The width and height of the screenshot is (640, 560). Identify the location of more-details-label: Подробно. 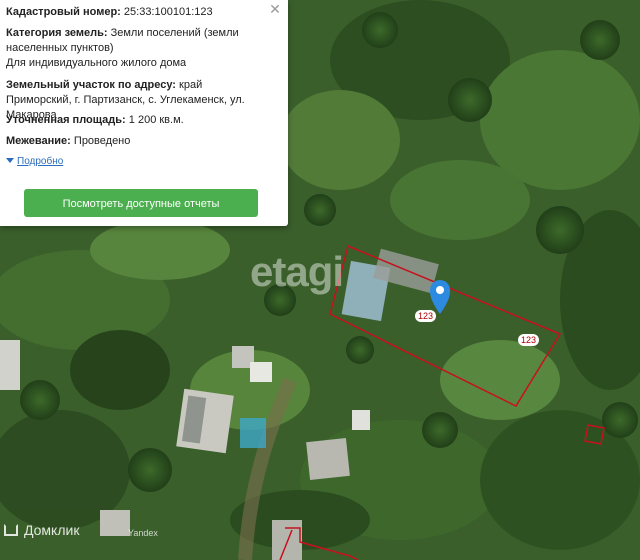
(40, 161).